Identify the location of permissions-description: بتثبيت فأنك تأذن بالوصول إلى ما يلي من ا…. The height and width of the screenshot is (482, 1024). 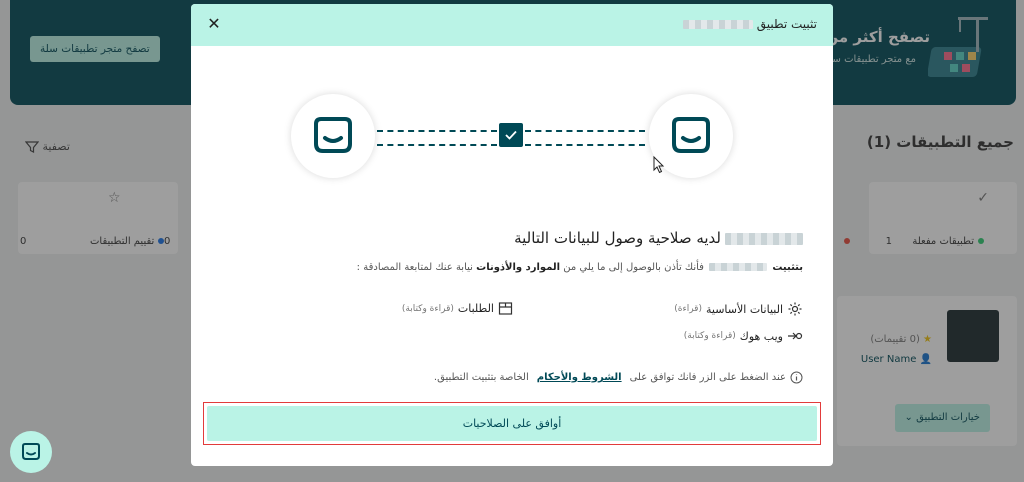
(579, 267).